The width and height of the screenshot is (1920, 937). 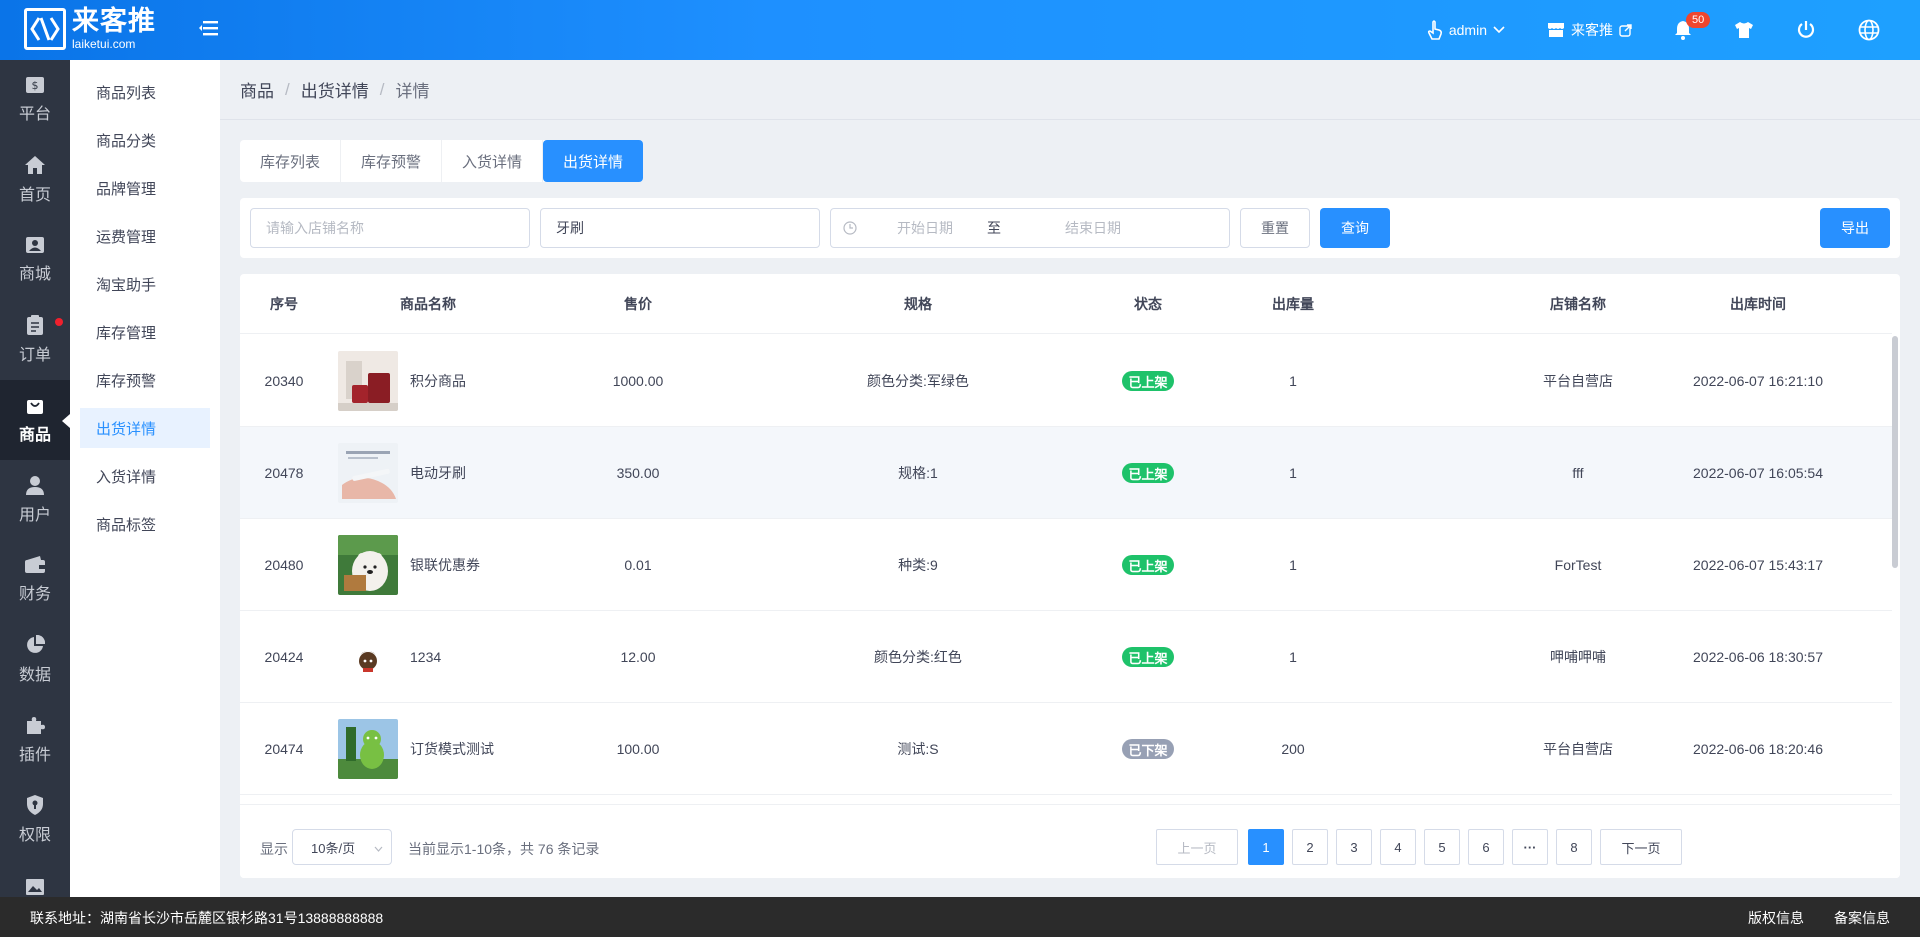 I want to click on nav-permissions: 权限, so click(x=35, y=820).